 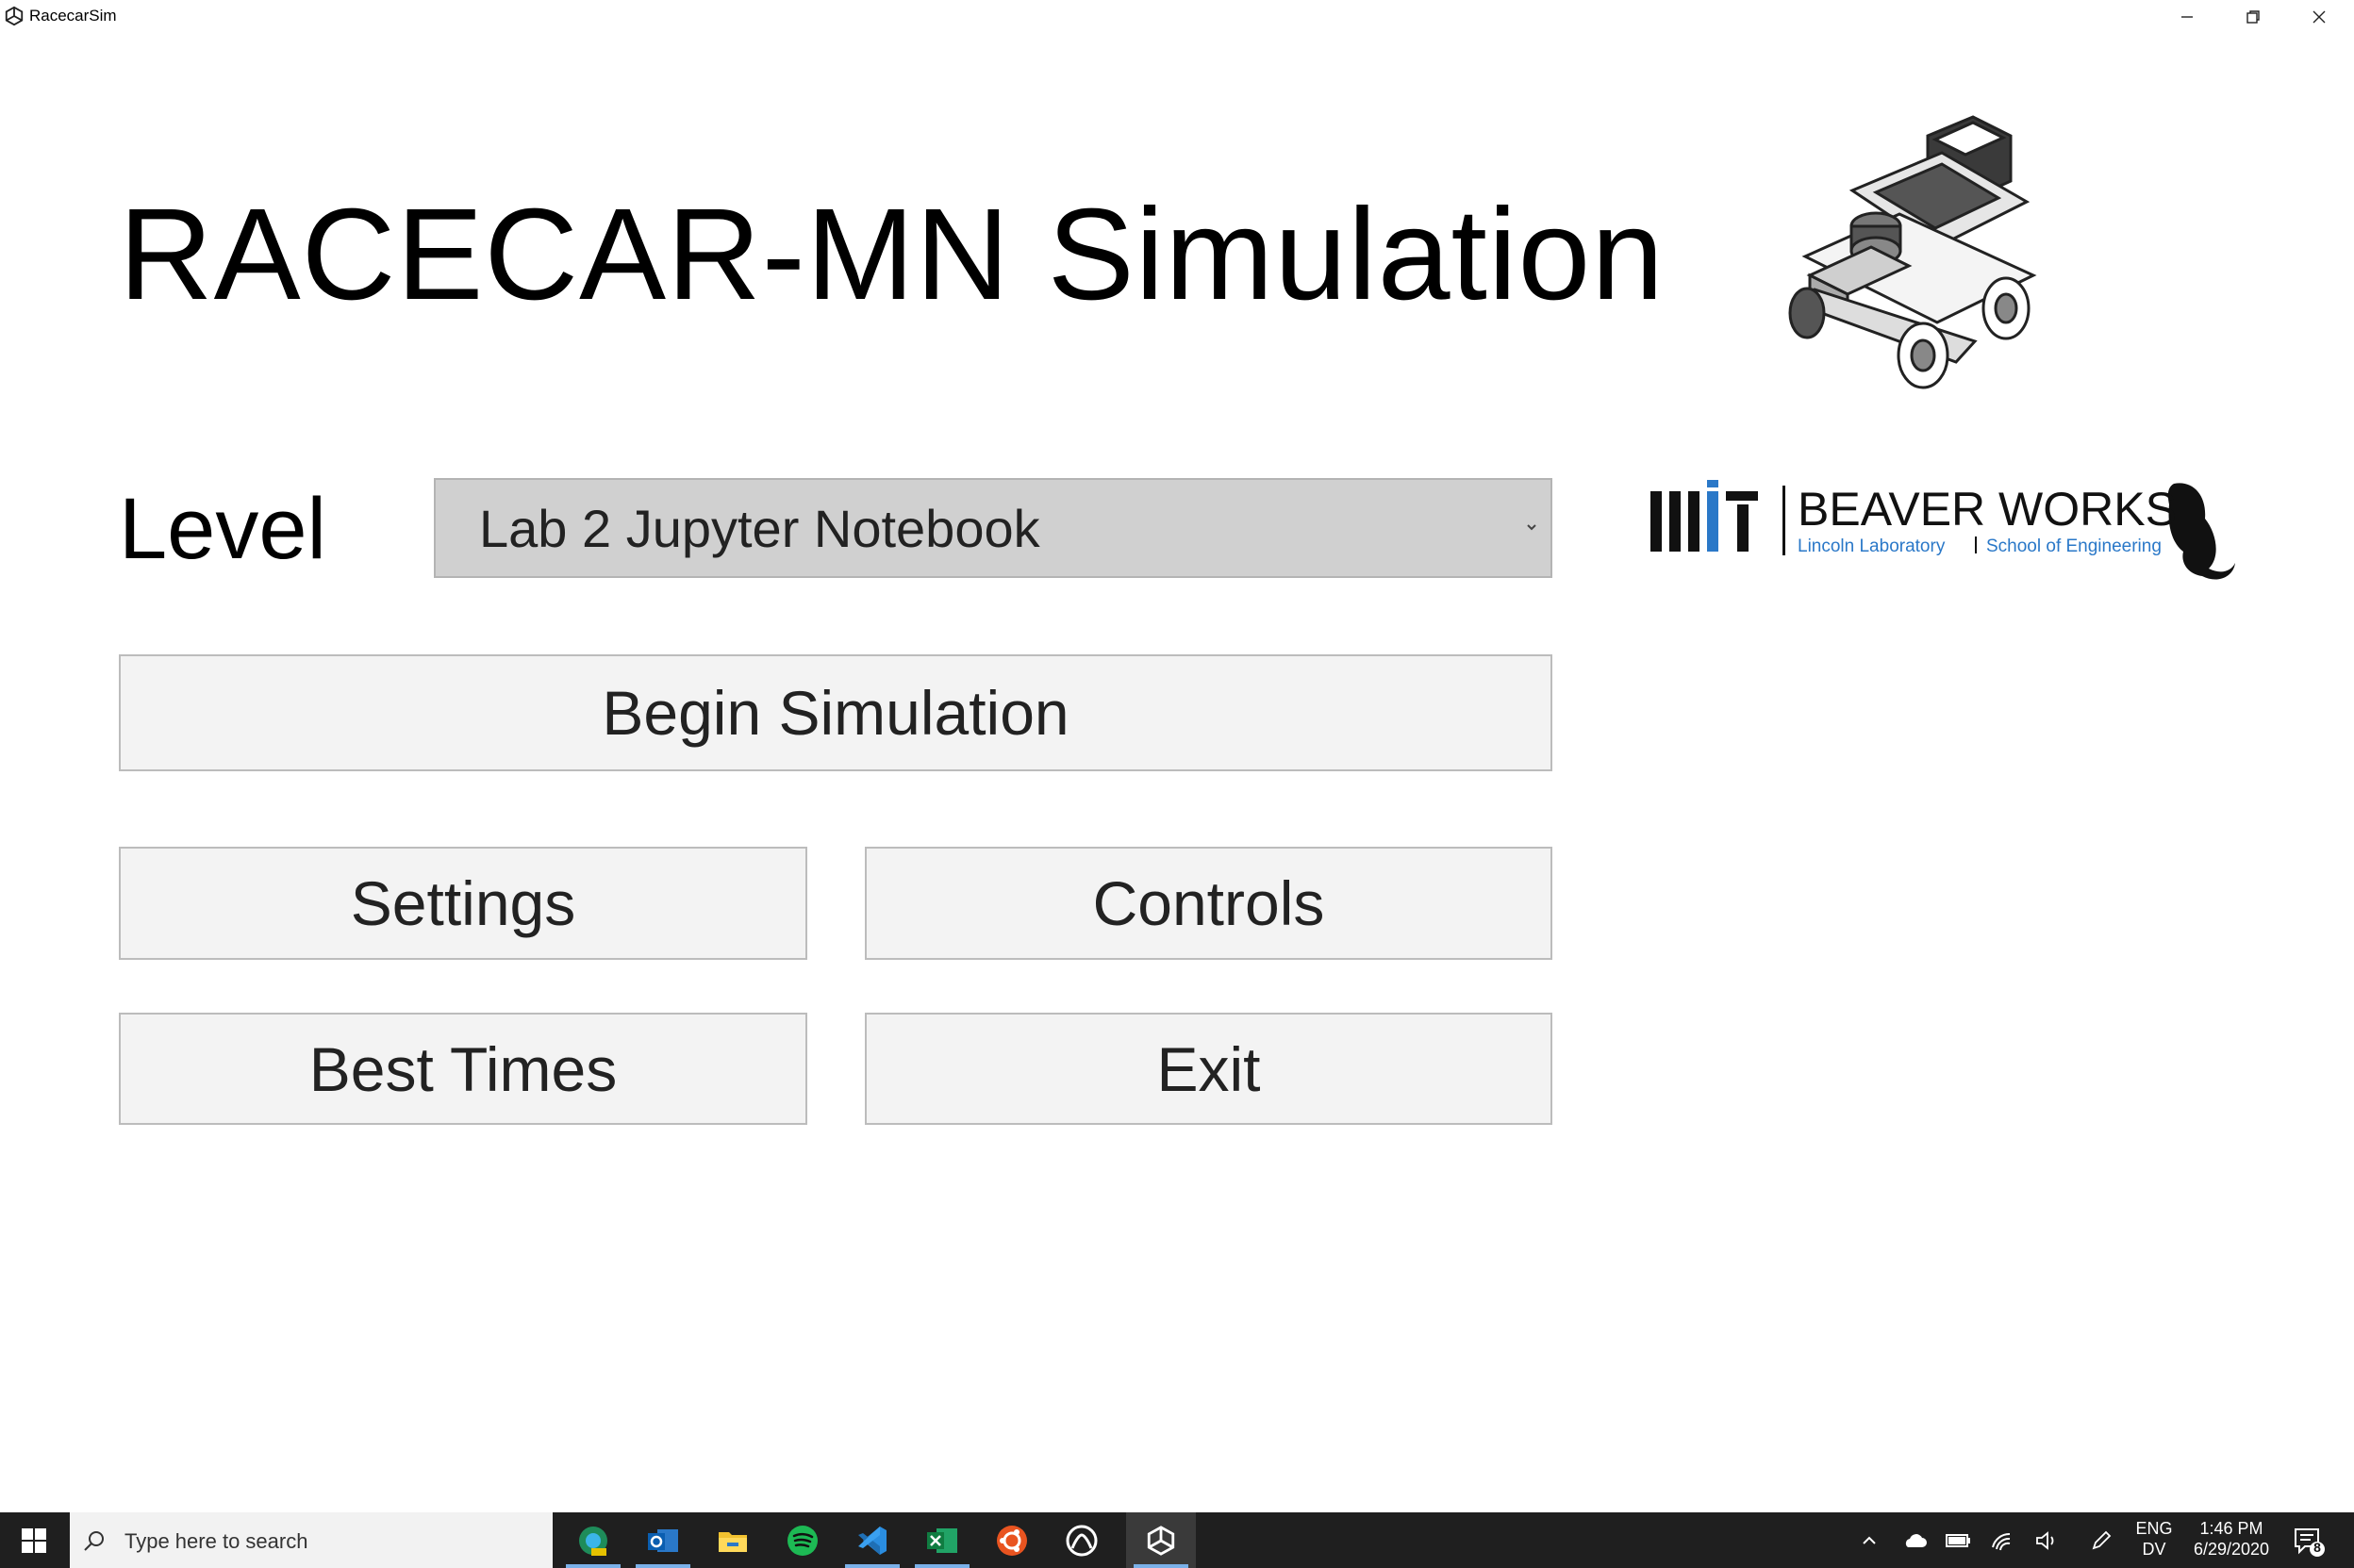 I want to click on chevron-up-icon, so click(x=1869, y=1540).